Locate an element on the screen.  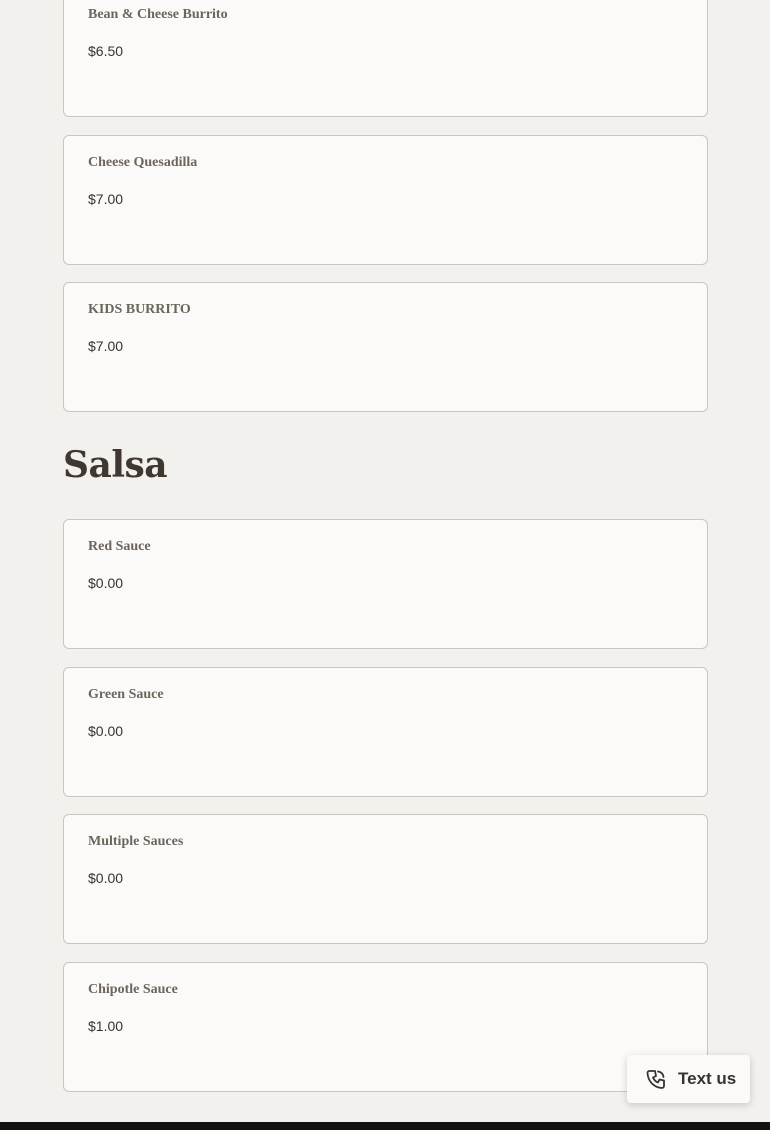
footer-bar is located at coordinates (385, 1126).